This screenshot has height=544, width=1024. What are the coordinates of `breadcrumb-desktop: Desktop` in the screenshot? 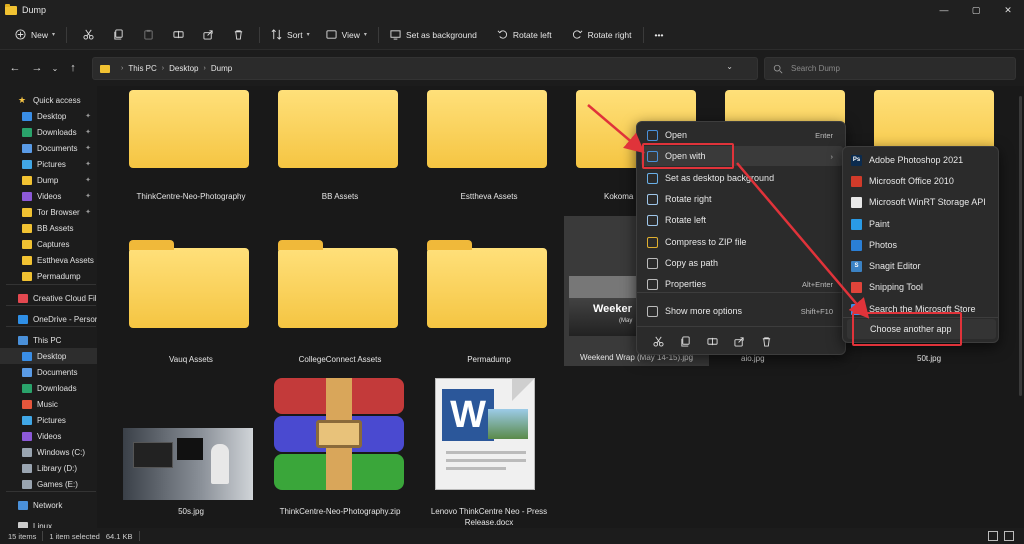 It's located at (183, 68).